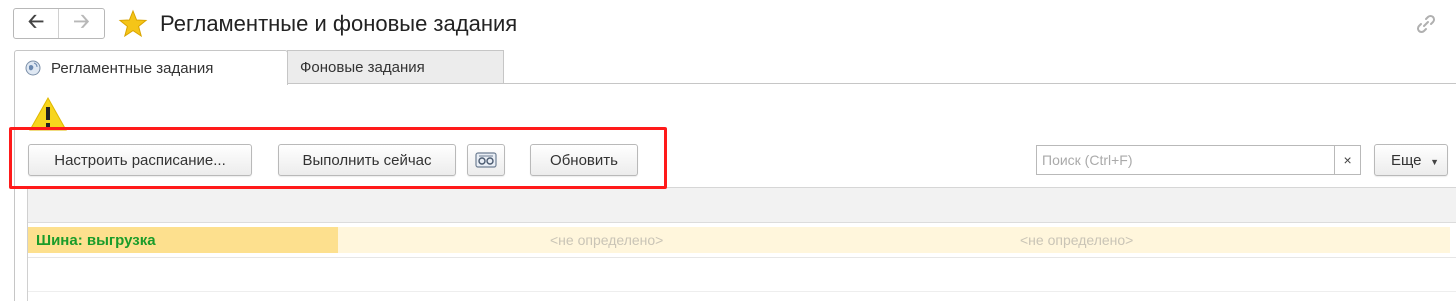  I want to click on refresh-button: Обновить, so click(584, 160).